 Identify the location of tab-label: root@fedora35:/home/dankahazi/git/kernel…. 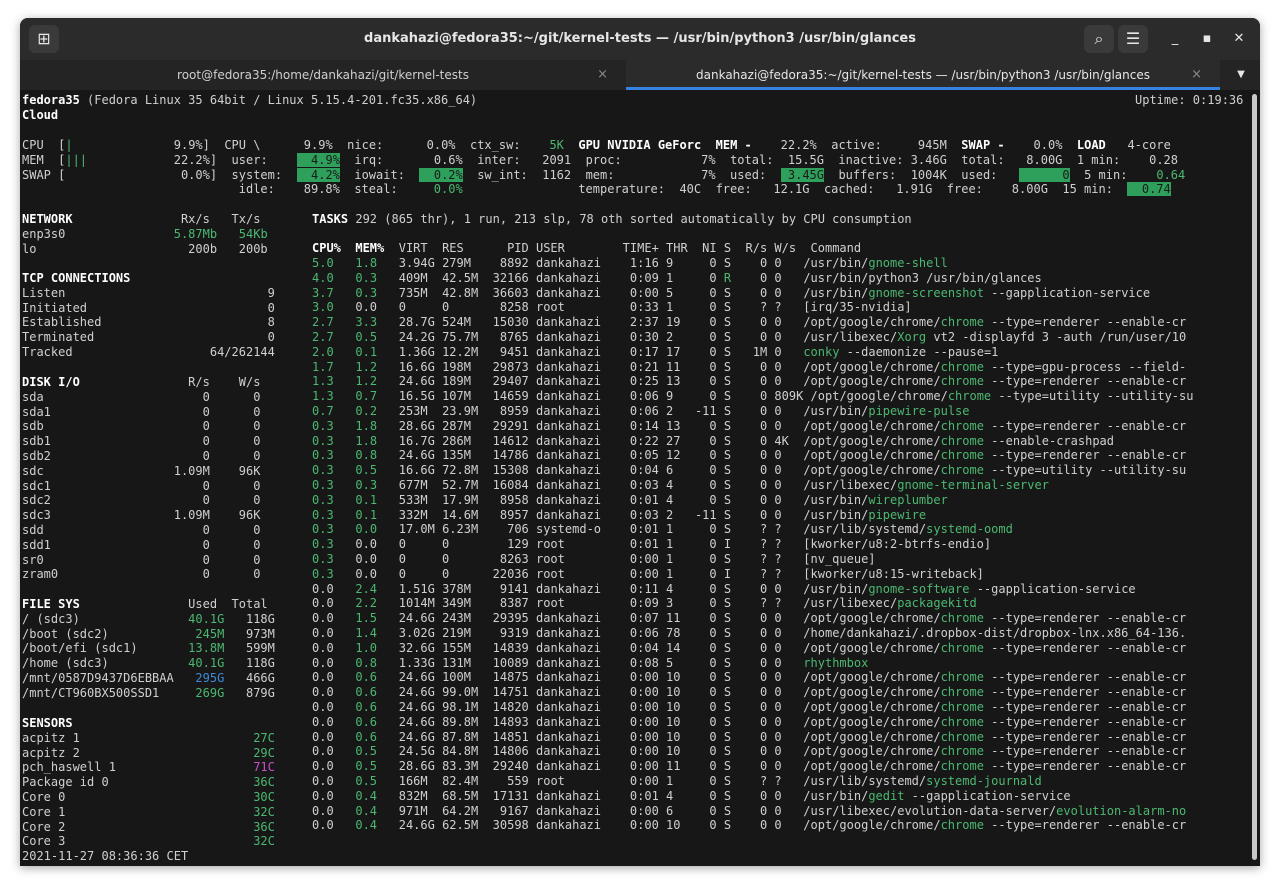
(323, 75).